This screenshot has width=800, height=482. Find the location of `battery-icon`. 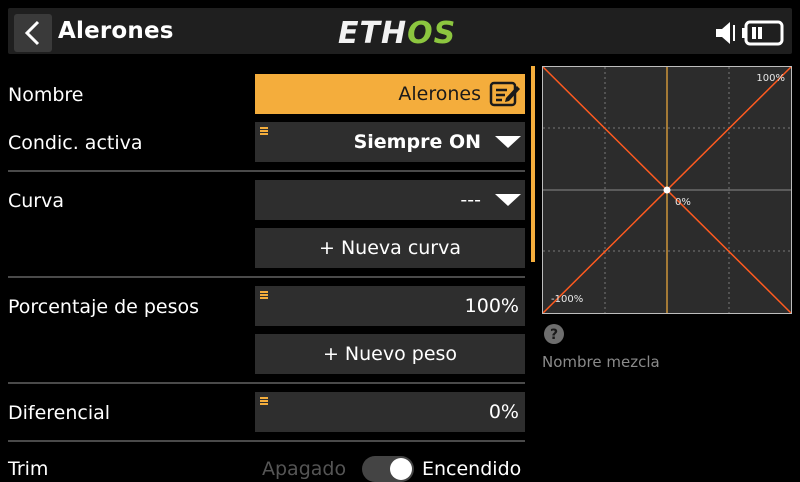

battery-icon is located at coordinates (763, 33).